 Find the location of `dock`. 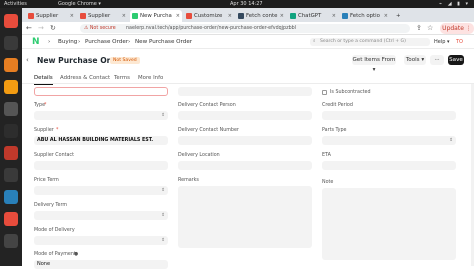

dock is located at coordinates (11, 137).